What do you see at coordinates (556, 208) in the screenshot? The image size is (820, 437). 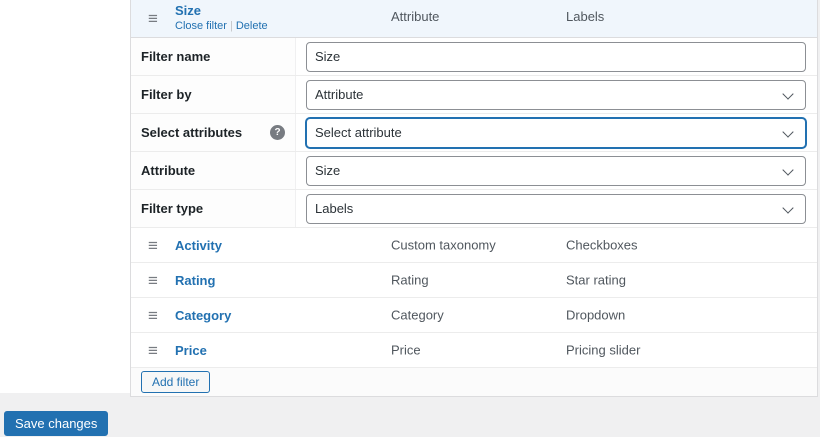 I see `filter-type-select: Labels` at bounding box center [556, 208].